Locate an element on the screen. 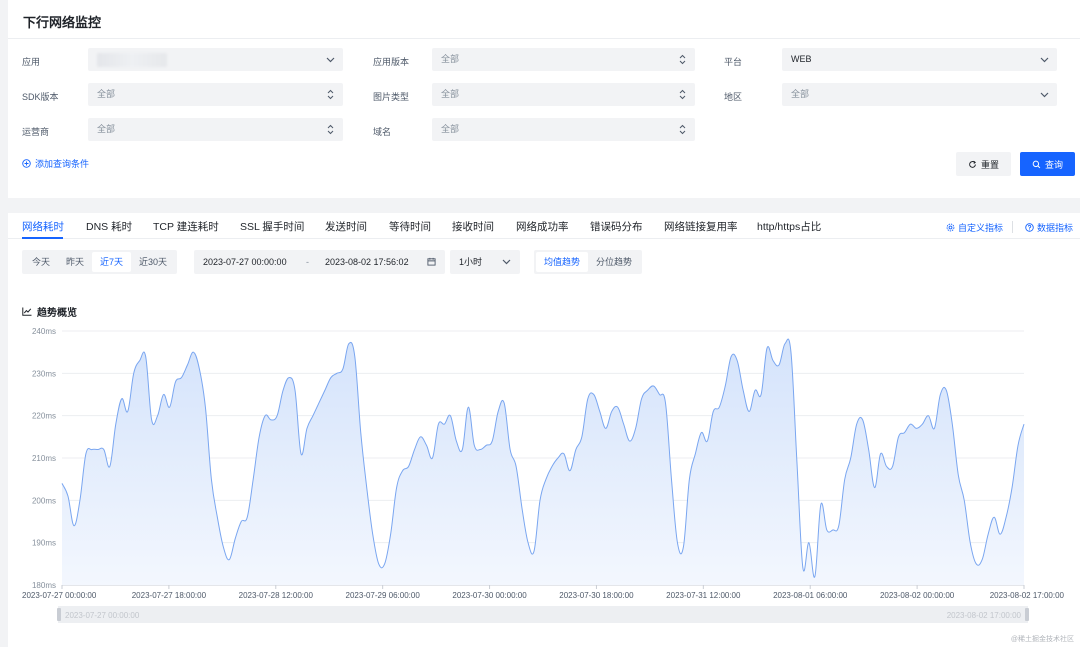  y-tick-label: 230ms is located at coordinates (44, 373).